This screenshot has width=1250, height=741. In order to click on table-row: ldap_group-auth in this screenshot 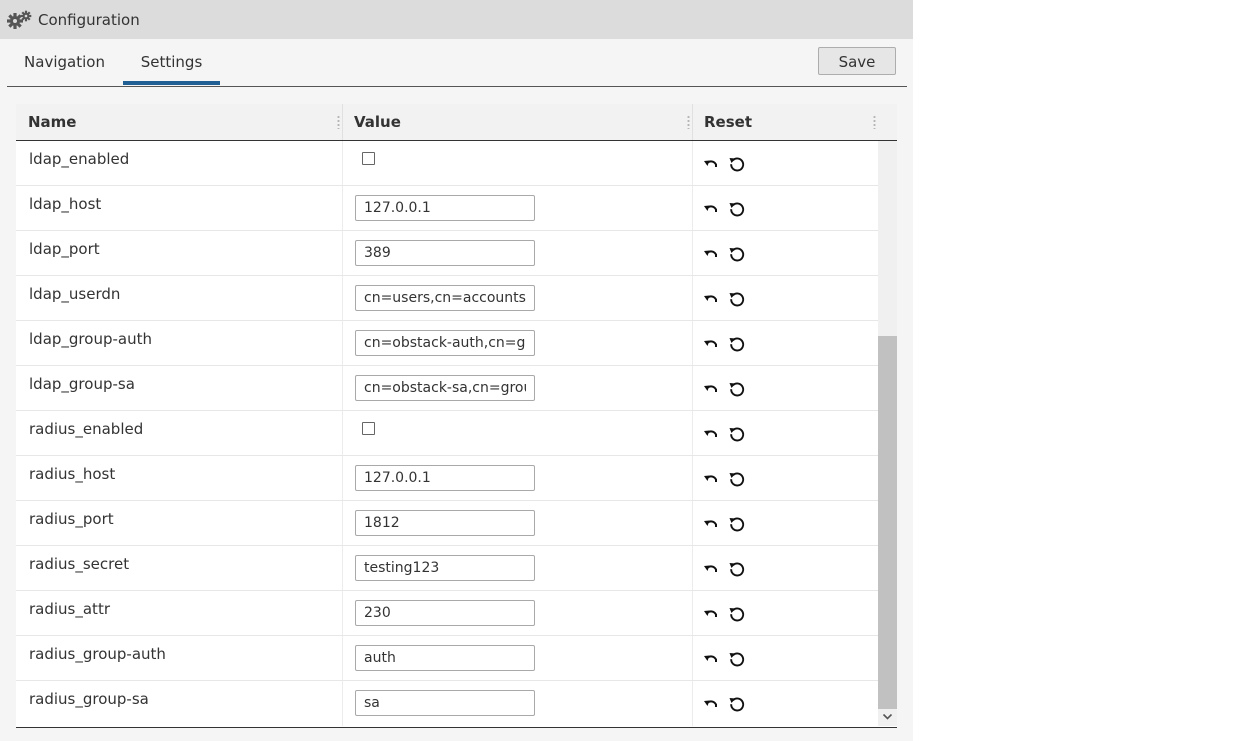, I will do `click(447, 343)`.